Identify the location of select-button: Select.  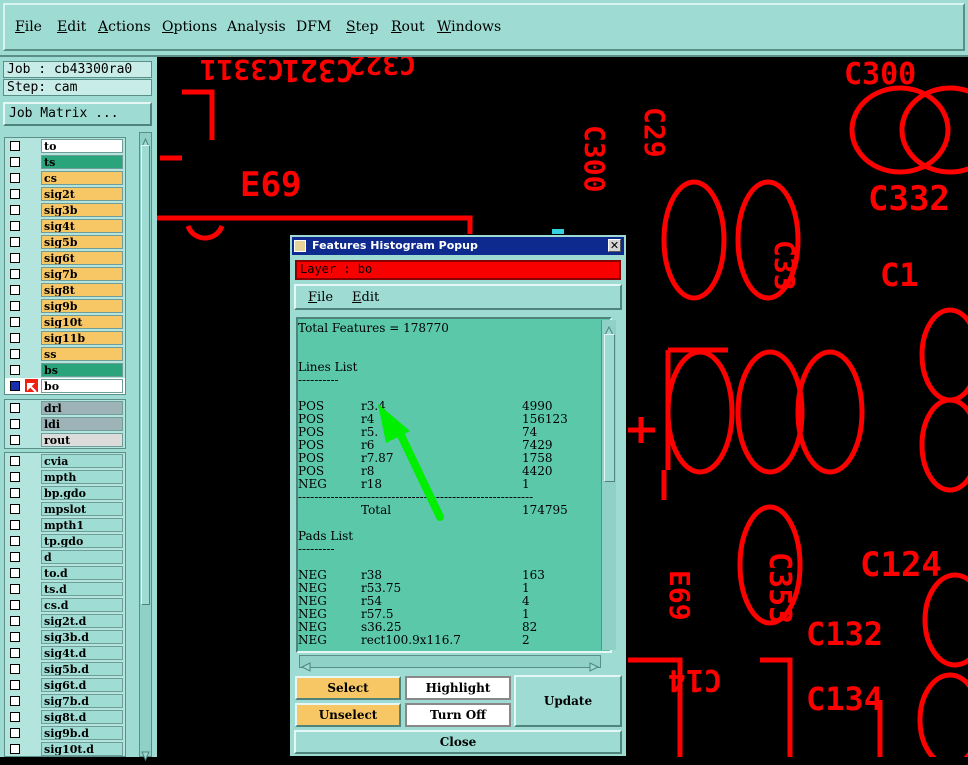
(348, 688).